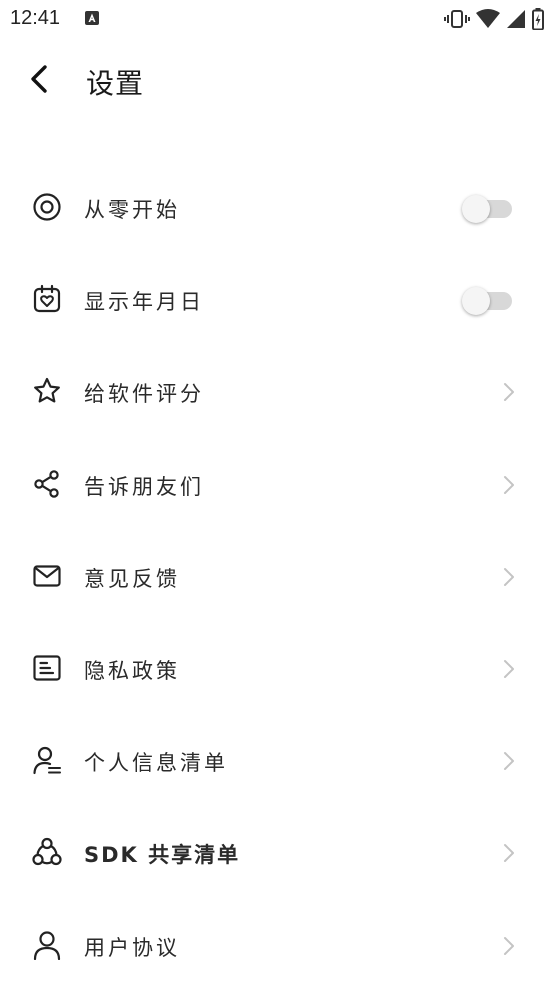  What do you see at coordinates (35, 18) in the screenshot?
I see `status-time: 12:41` at bounding box center [35, 18].